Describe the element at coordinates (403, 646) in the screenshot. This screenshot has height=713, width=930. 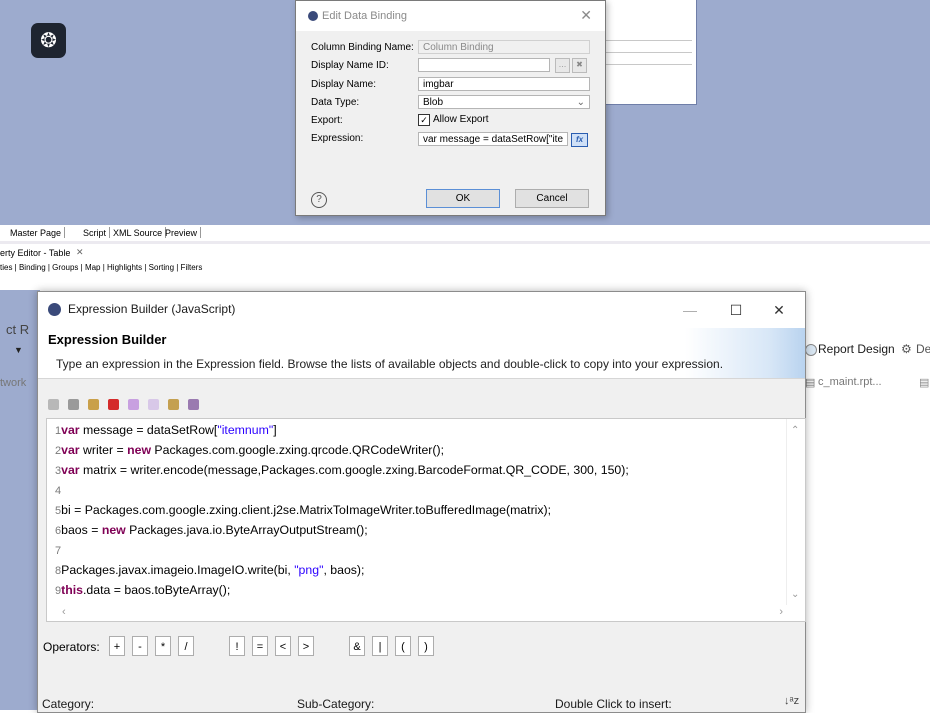
I see `operator-open-paren-button: (` at that location.